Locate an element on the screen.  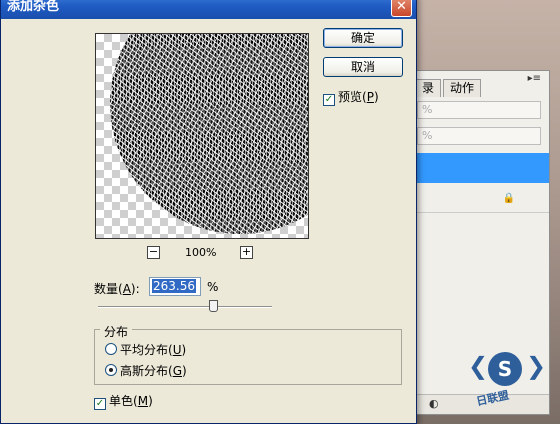
lock-icon: 🔒 is located at coordinates (508, 198).